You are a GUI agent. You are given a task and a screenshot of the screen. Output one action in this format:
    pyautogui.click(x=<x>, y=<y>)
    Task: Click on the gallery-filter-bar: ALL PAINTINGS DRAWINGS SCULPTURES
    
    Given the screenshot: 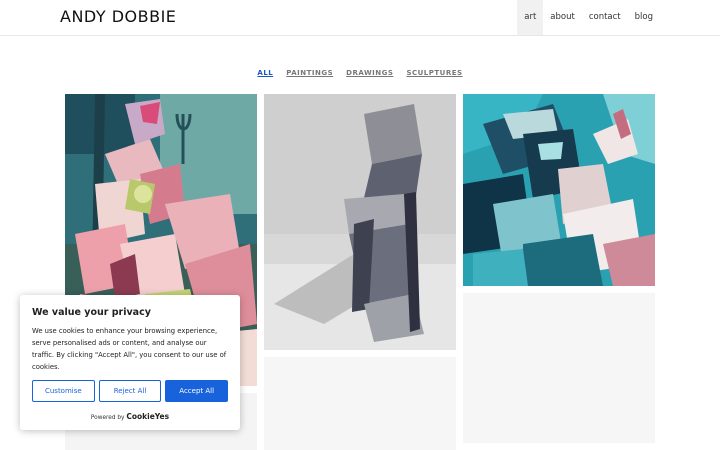 What is the action you would take?
    pyautogui.click(x=360, y=73)
    